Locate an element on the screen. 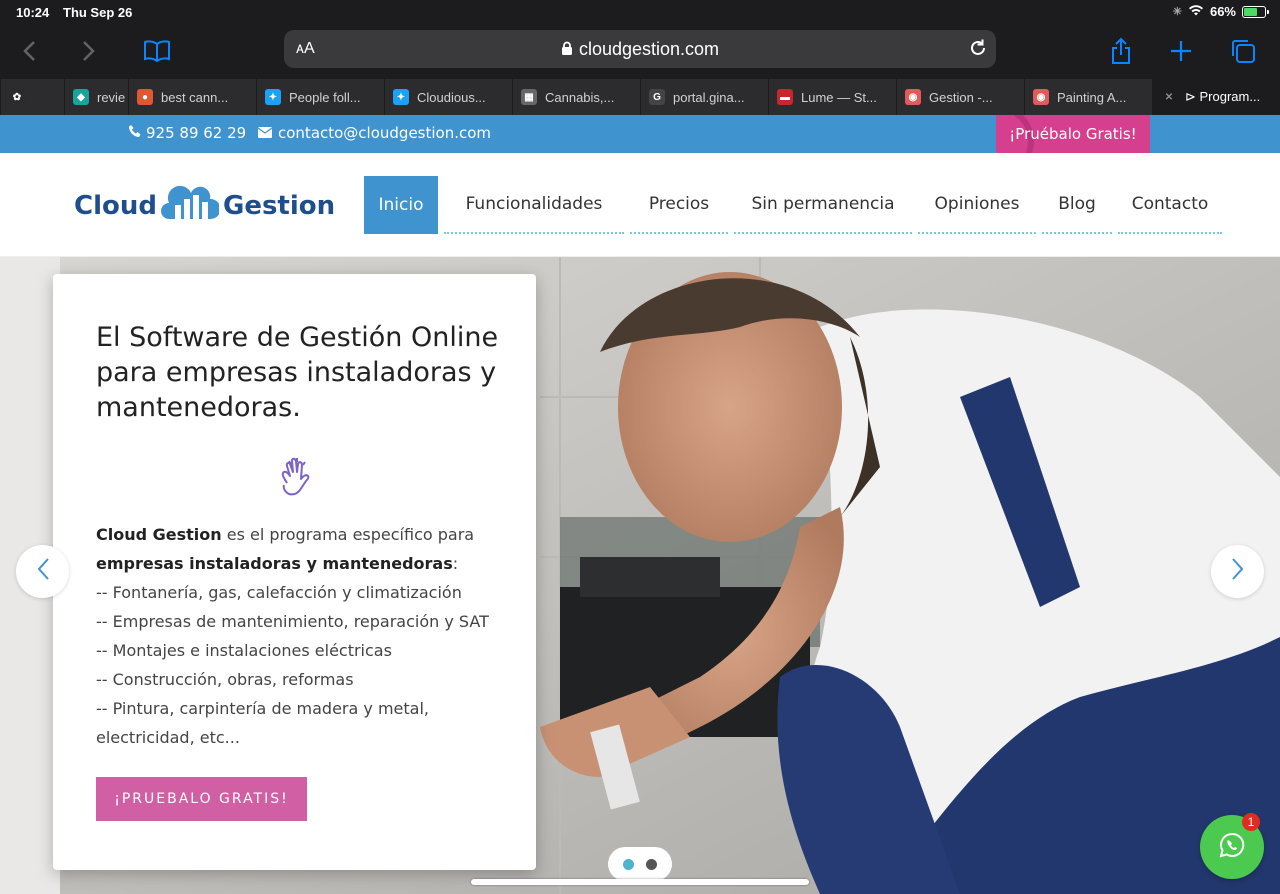  phone-link: 925 89 62 29 is located at coordinates (187, 133).